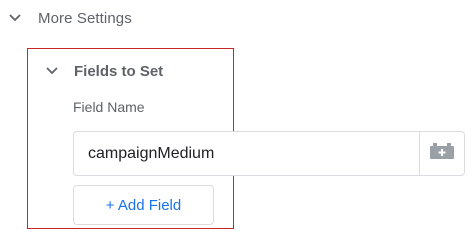 This screenshot has height=240, width=474. What do you see at coordinates (246, 153) in the screenshot?
I see `field-name-input` at bounding box center [246, 153].